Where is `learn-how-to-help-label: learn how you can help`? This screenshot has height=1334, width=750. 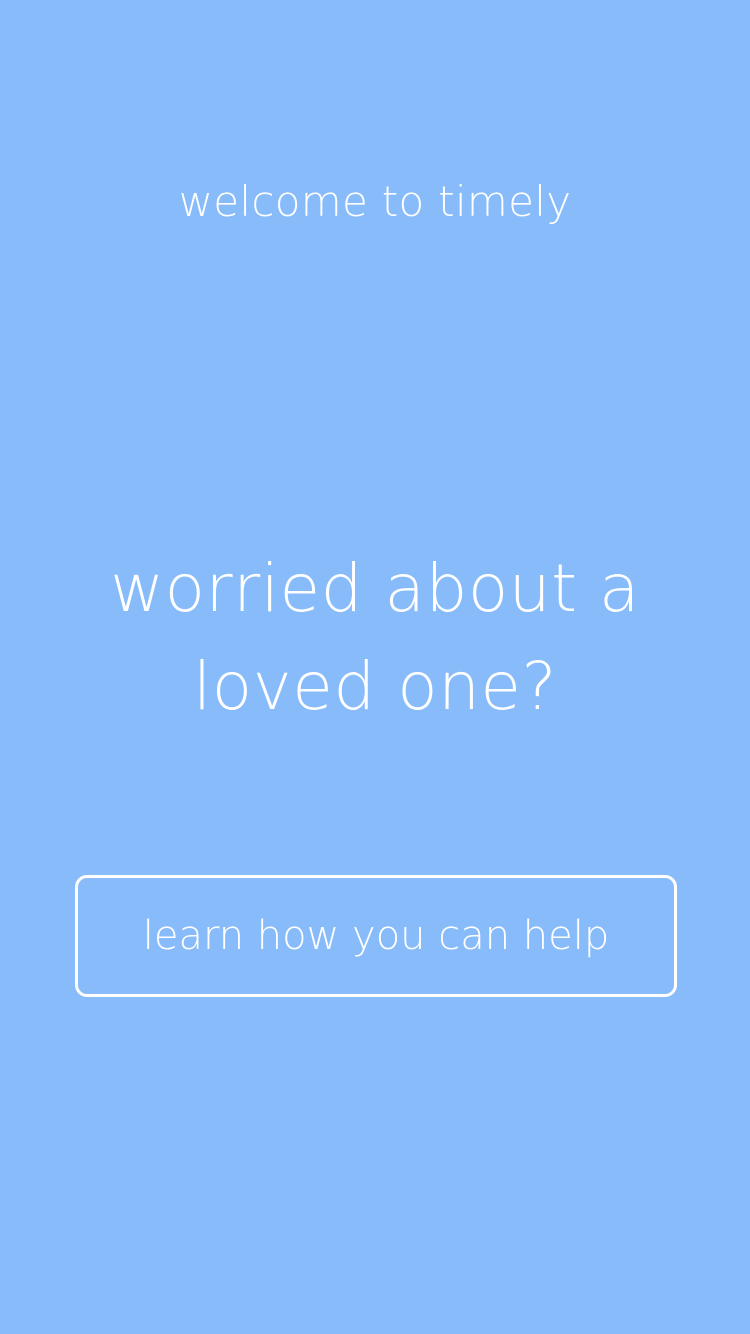 learn-how-to-help-label: learn how you can help is located at coordinates (376, 936).